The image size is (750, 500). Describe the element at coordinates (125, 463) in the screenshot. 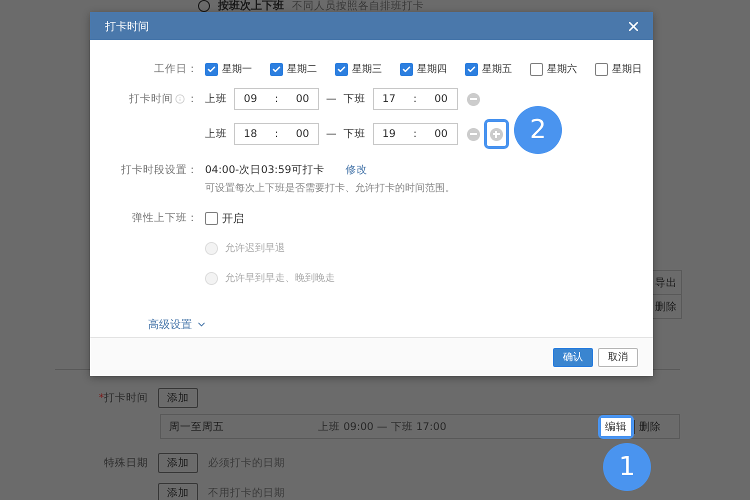

I see `field-label: 特殊日期` at that location.